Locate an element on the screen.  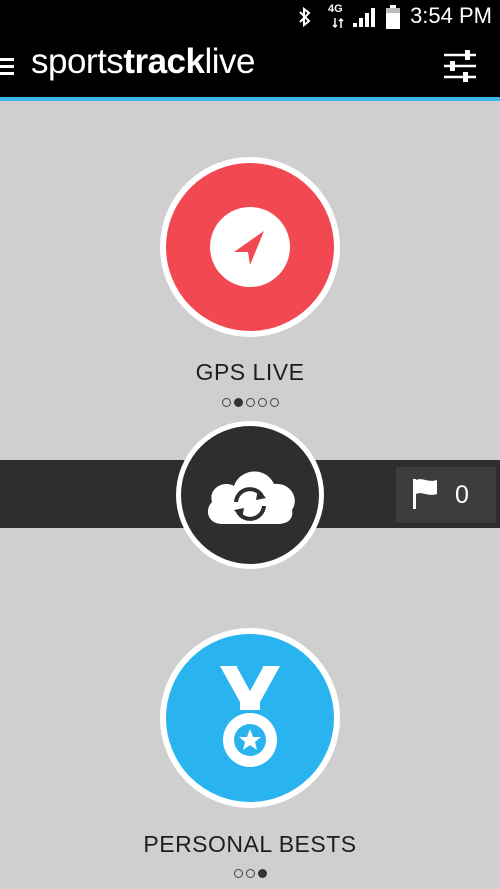
sync-button is located at coordinates (250, 495).